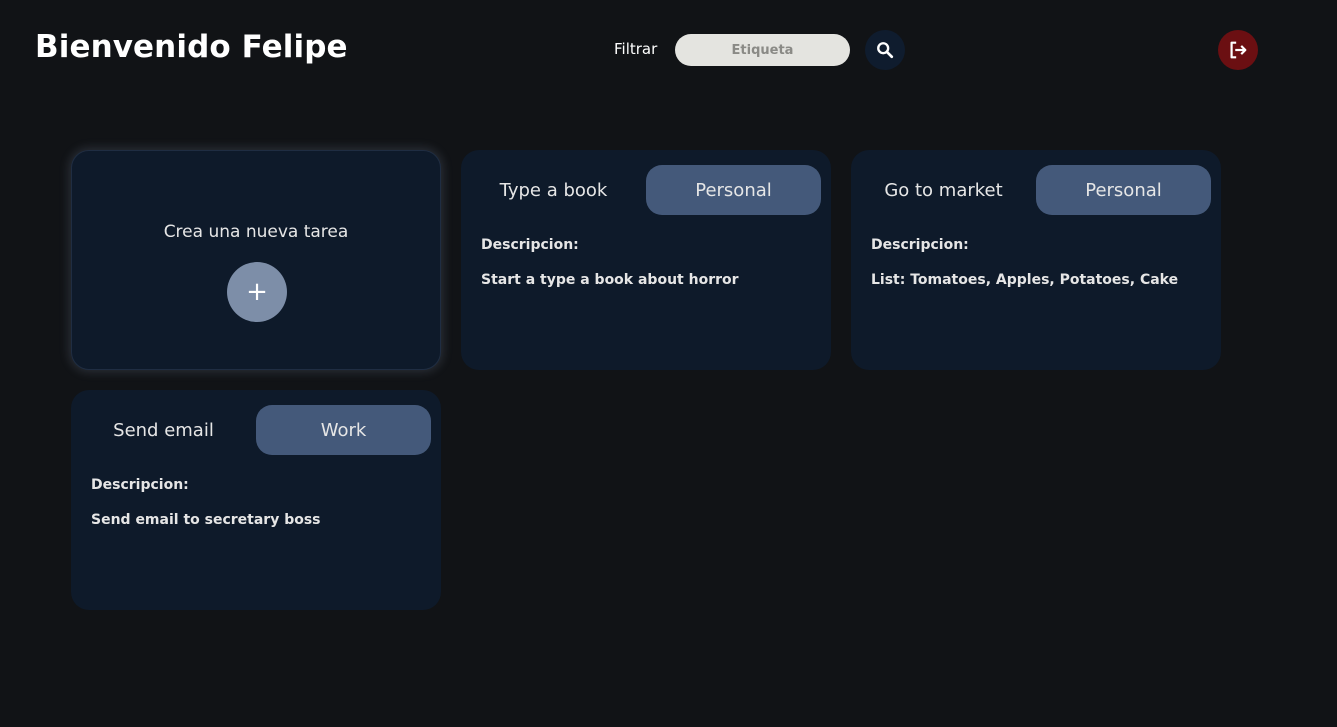  I want to click on filter-input, so click(762, 50).